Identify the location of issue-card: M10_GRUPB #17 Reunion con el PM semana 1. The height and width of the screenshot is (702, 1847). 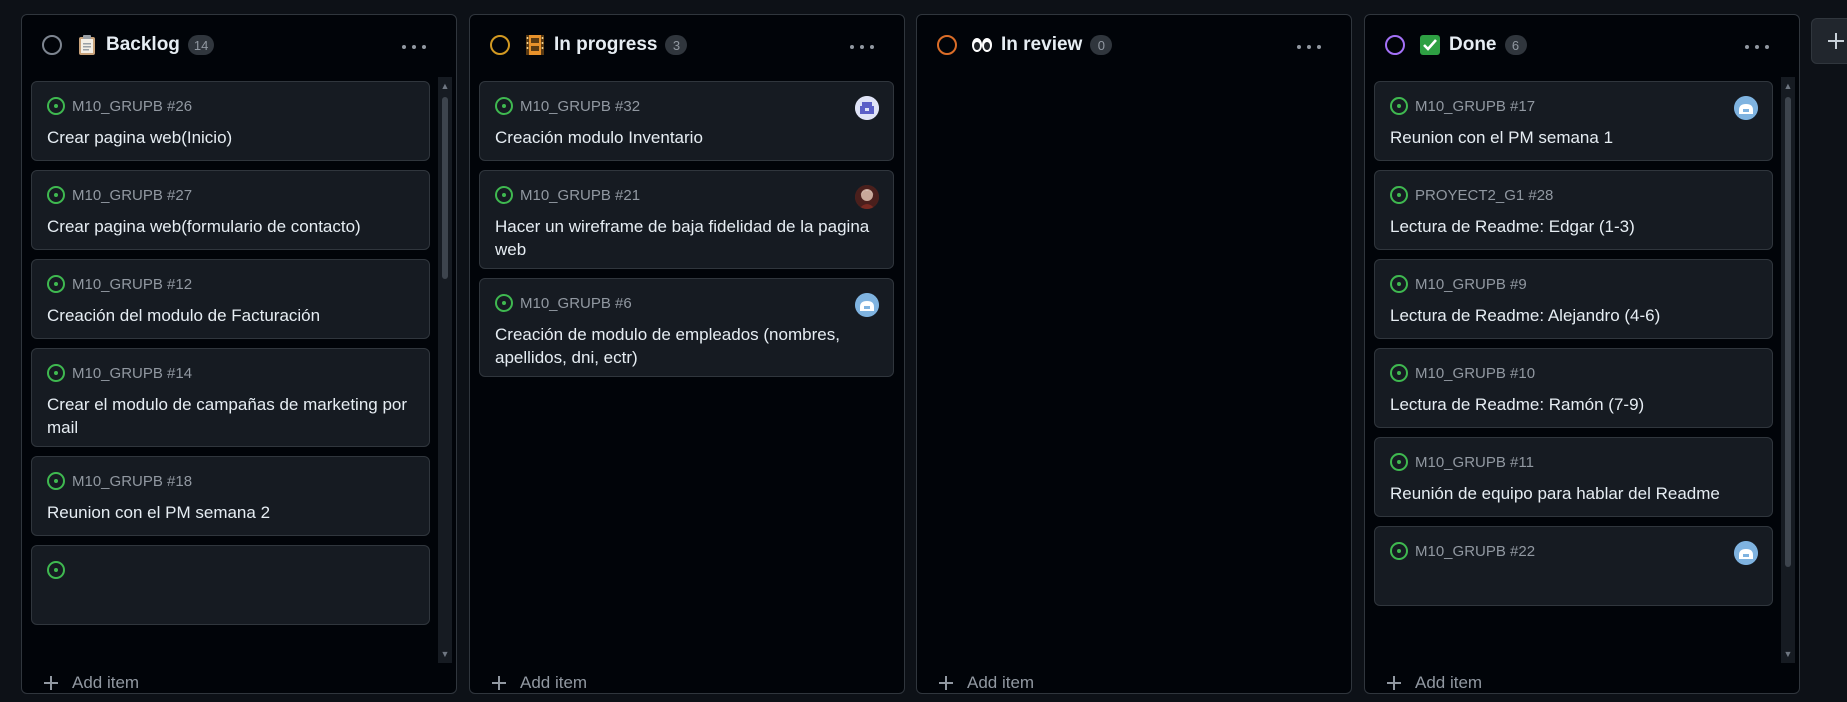
(1573, 121).